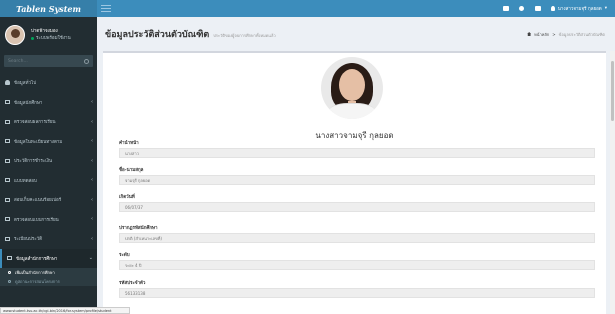 The height and width of the screenshot is (314, 615). I want to click on breadcrumb: หน้าหลัก > ข้อมูลประวัติส่วนตัวบัณฑิต, so click(566, 34).